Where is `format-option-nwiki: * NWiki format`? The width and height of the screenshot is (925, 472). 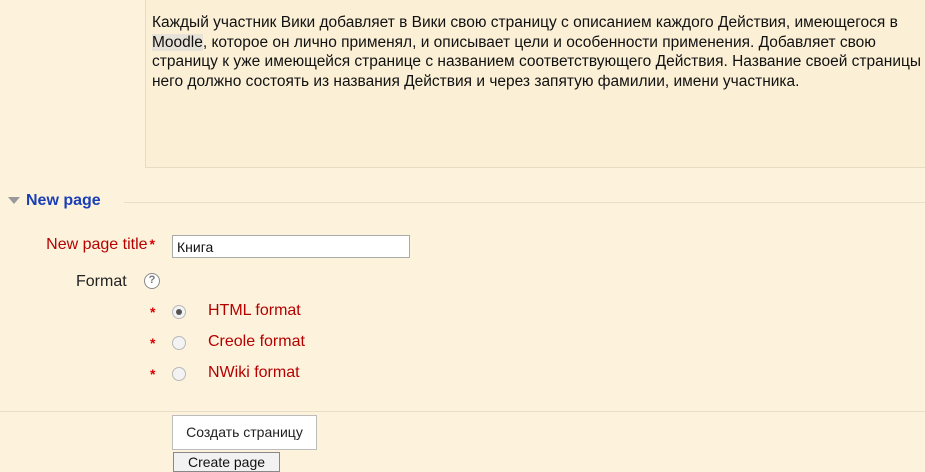
format-option-nwiki: * NWiki format is located at coordinates (300, 375).